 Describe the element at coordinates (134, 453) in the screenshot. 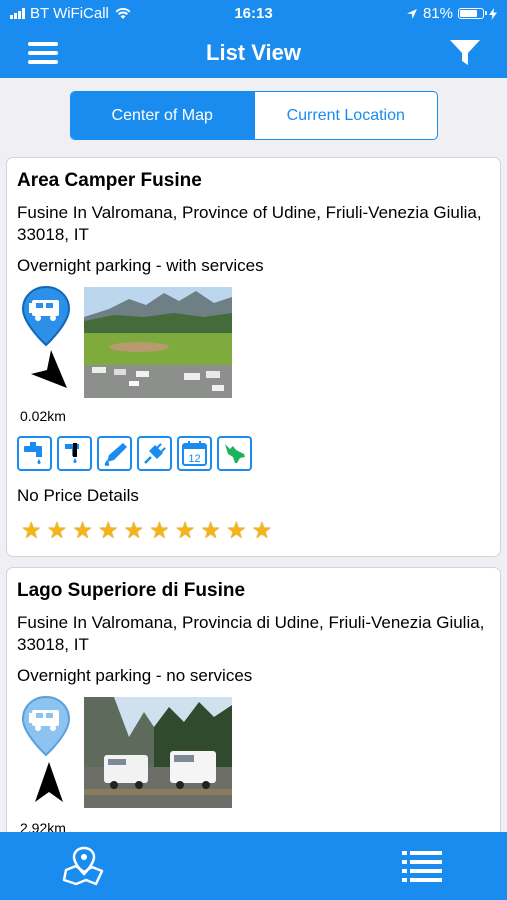

I see `amenities-list: 12` at that location.